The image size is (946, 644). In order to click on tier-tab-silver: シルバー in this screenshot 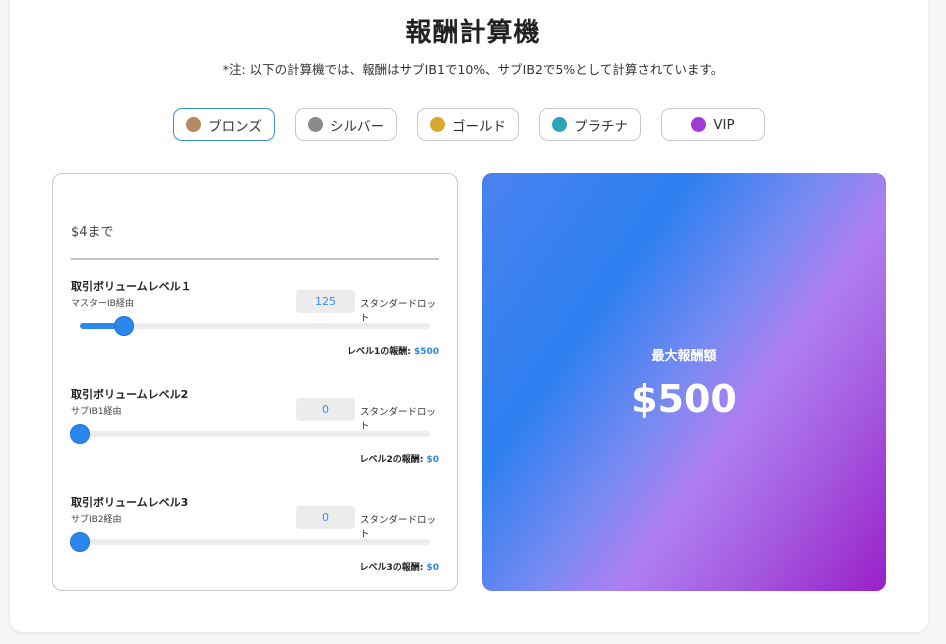, I will do `click(346, 124)`.